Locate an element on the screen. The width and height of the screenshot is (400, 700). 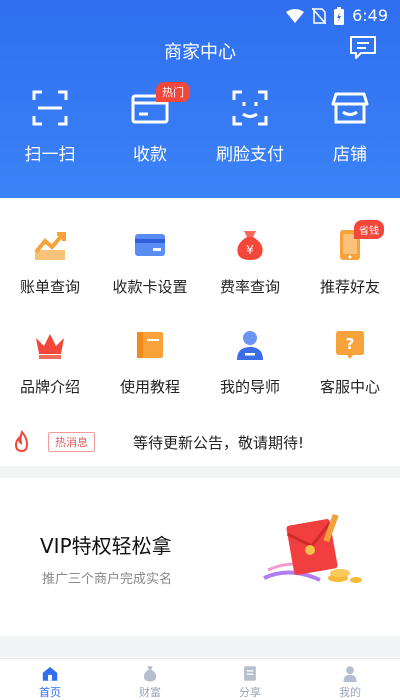
service-my-mentor: 我的导师 is located at coordinates (250, 378).